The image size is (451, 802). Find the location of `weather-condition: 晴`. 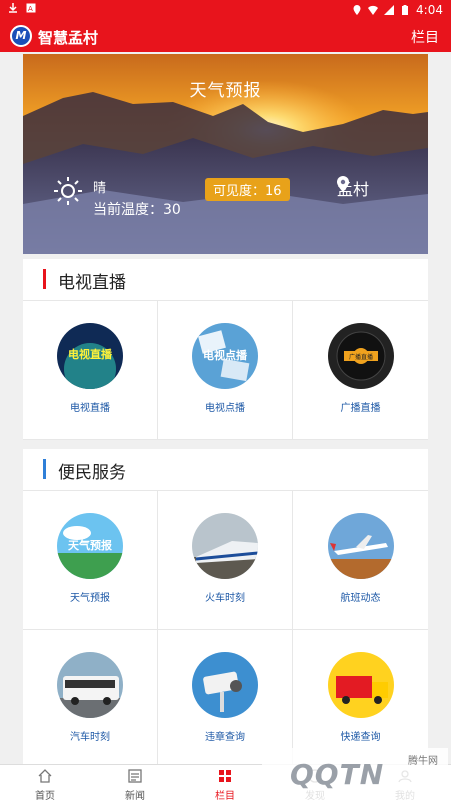

weather-condition: 晴 is located at coordinates (100, 188).